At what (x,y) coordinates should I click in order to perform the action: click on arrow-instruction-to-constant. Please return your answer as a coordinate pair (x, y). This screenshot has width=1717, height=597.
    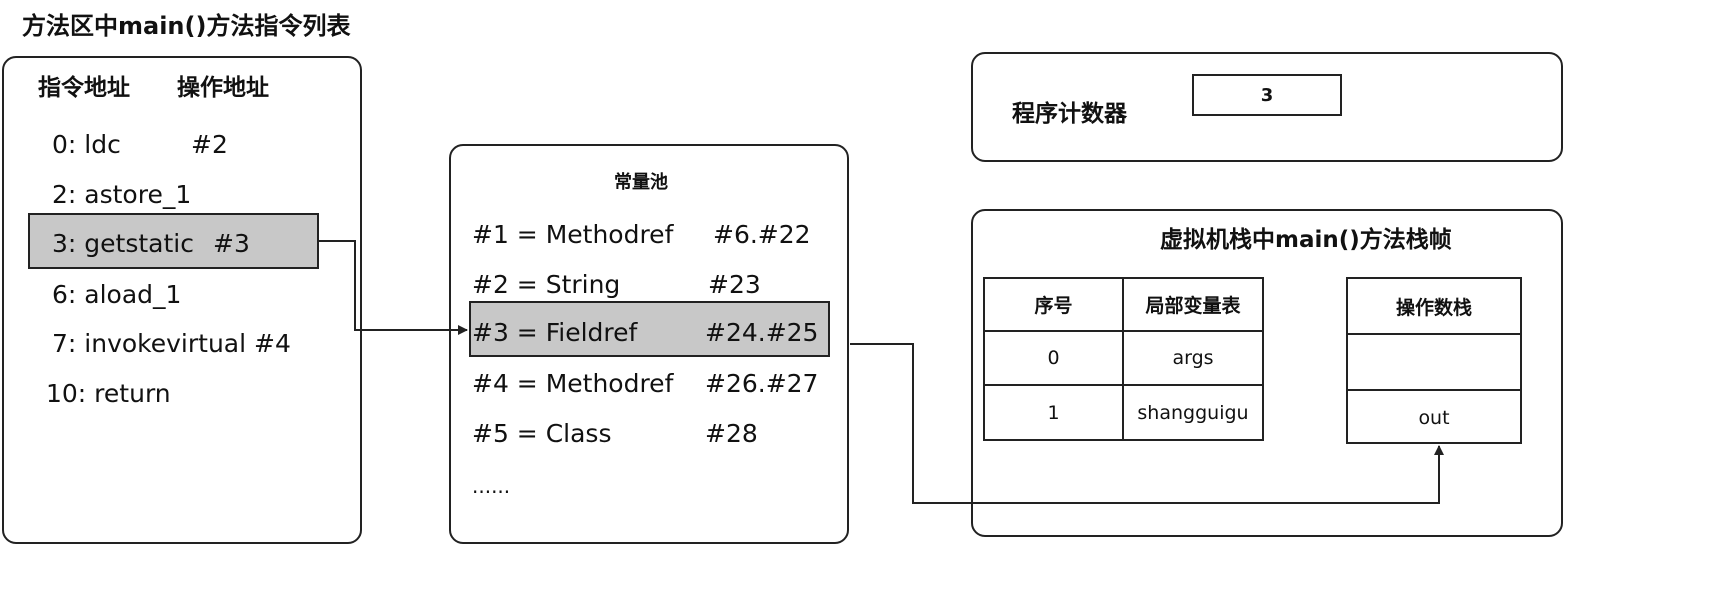
    Looking at the image, I should click on (393, 287).